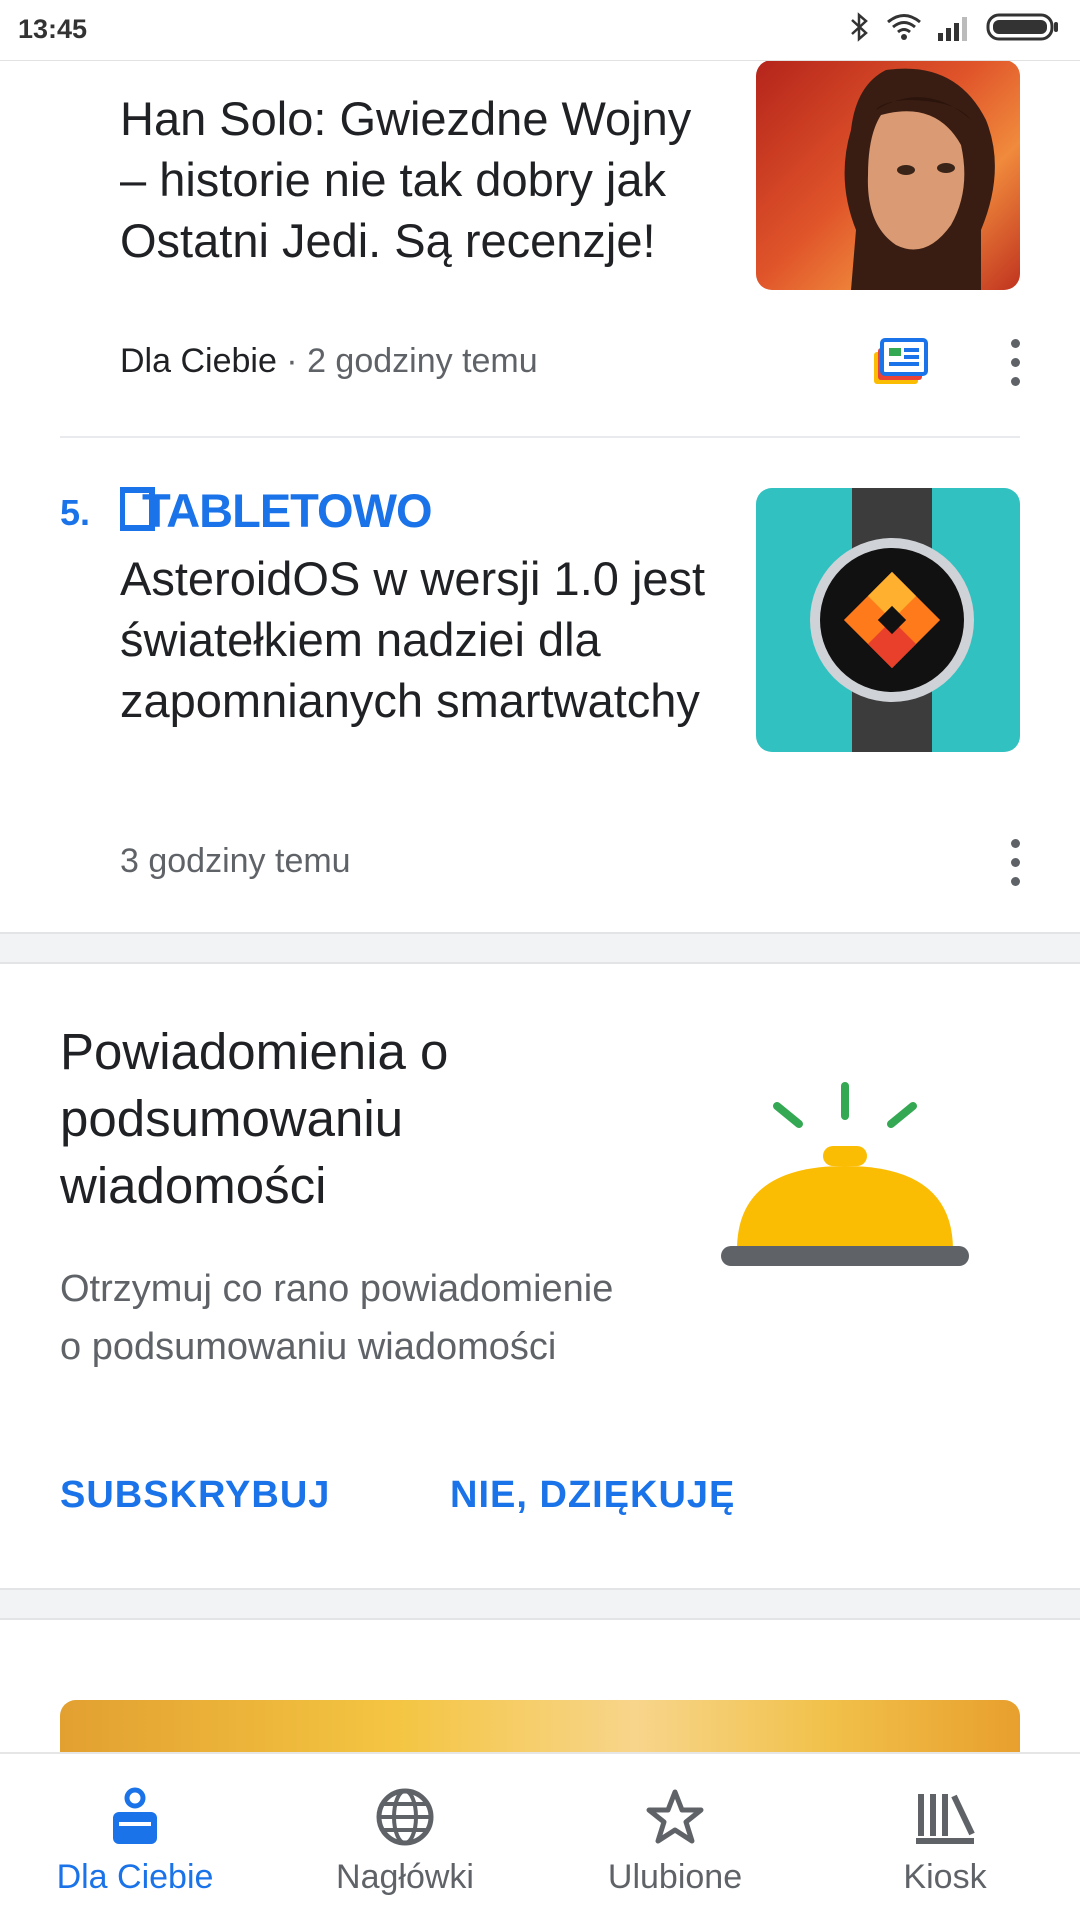  What do you see at coordinates (540, 1730) in the screenshot?
I see `next-article-image` at bounding box center [540, 1730].